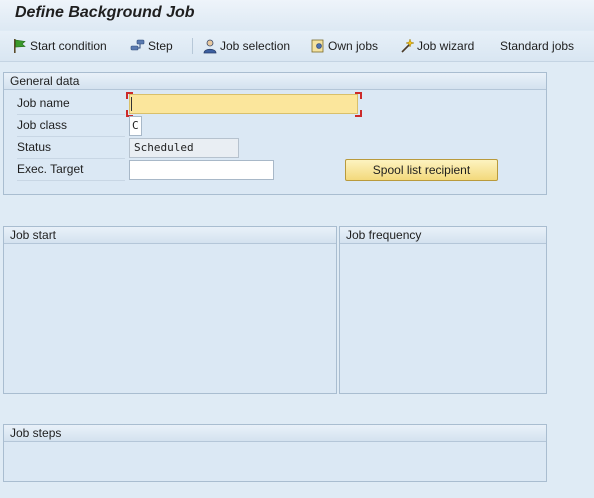 The height and width of the screenshot is (498, 594). Describe the element at coordinates (192, 46) in the screenshot. I see `toolbar-separator` at that location.